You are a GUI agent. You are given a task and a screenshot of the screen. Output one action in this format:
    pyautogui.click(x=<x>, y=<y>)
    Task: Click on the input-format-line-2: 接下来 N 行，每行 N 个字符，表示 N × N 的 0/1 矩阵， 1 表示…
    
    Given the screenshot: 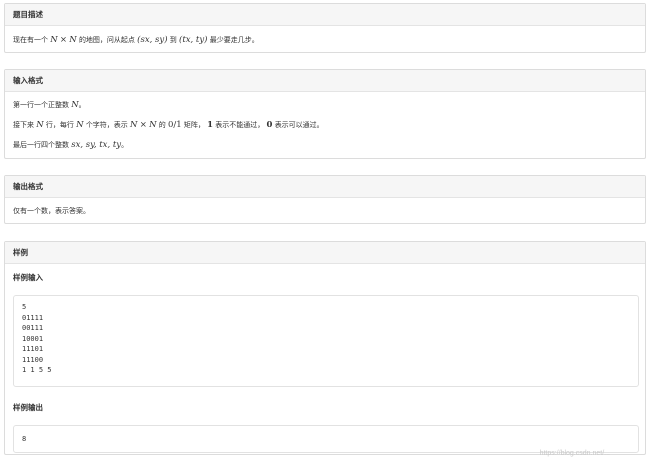 What is the action you would take?
    pyautogui.click(x=168, y=125)
    